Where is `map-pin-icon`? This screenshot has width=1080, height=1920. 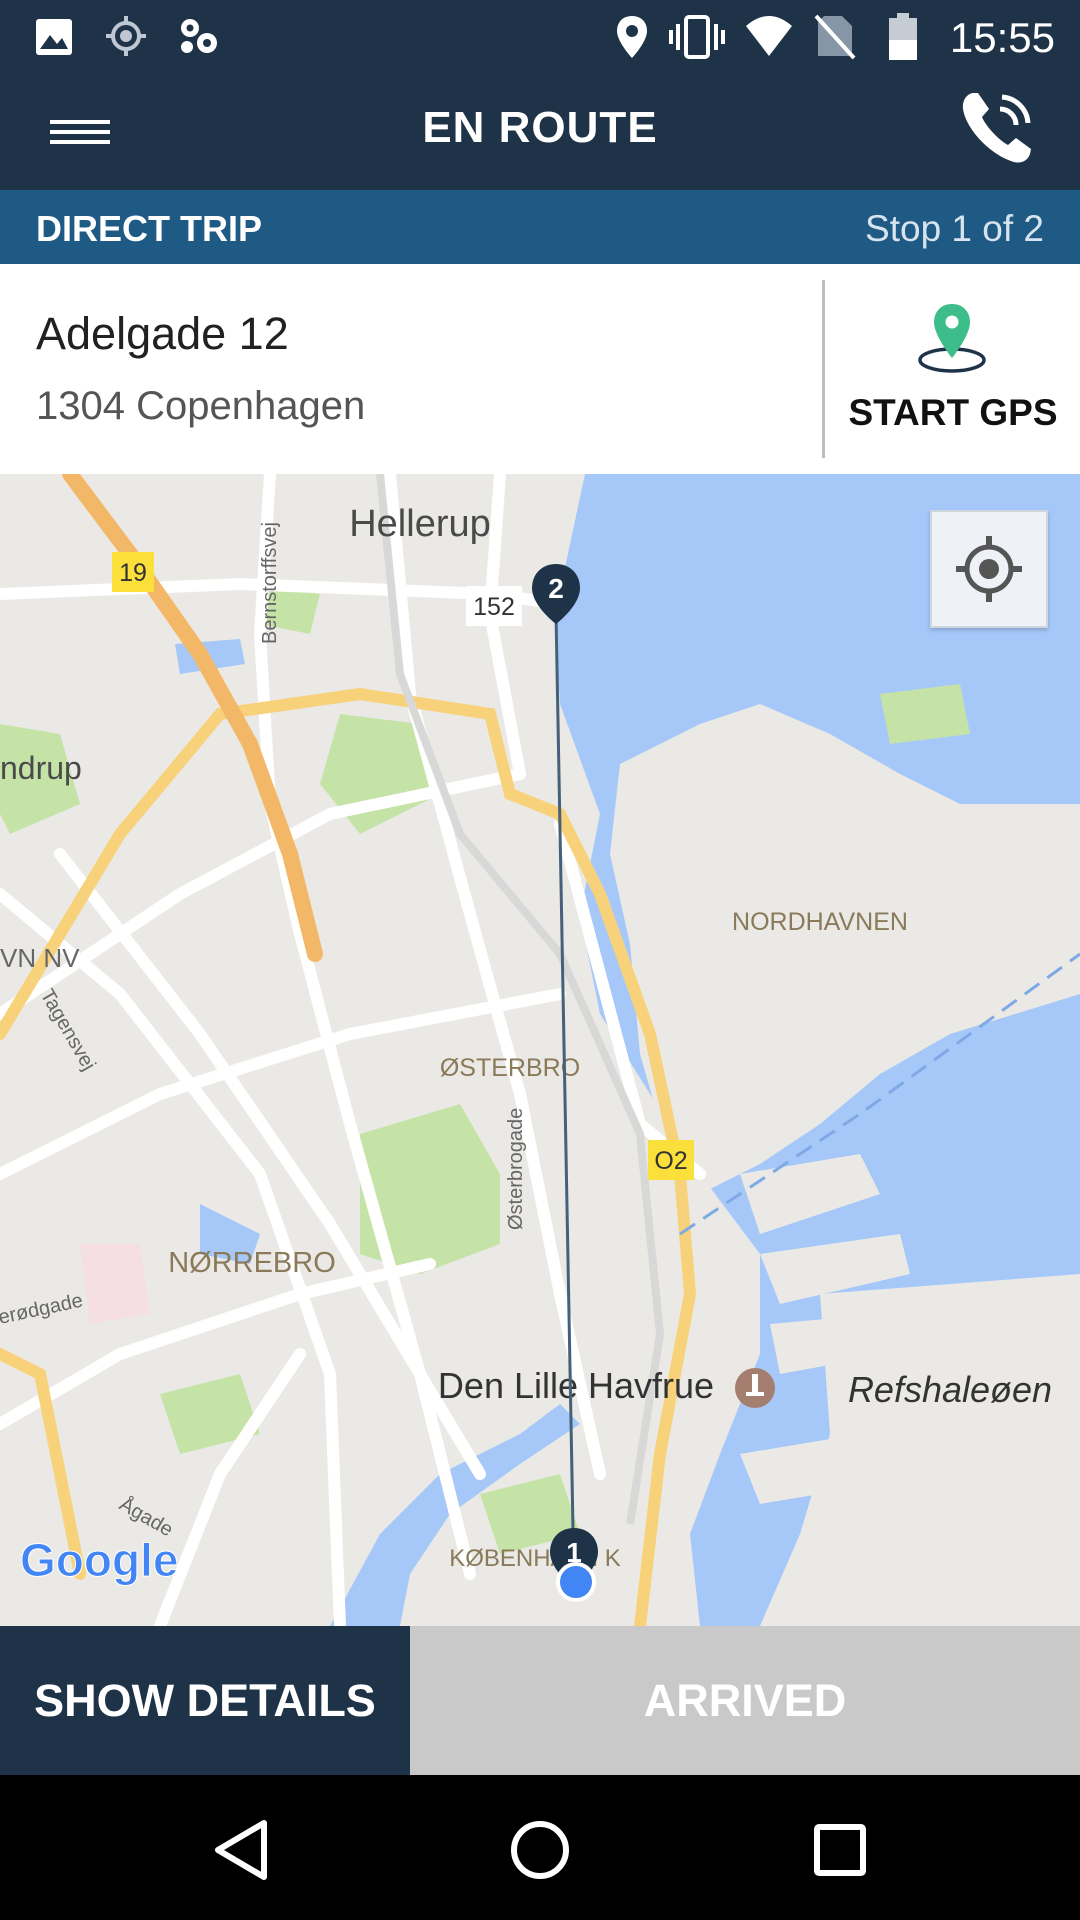
map-pin-icon is located at coordinates (952, 338).